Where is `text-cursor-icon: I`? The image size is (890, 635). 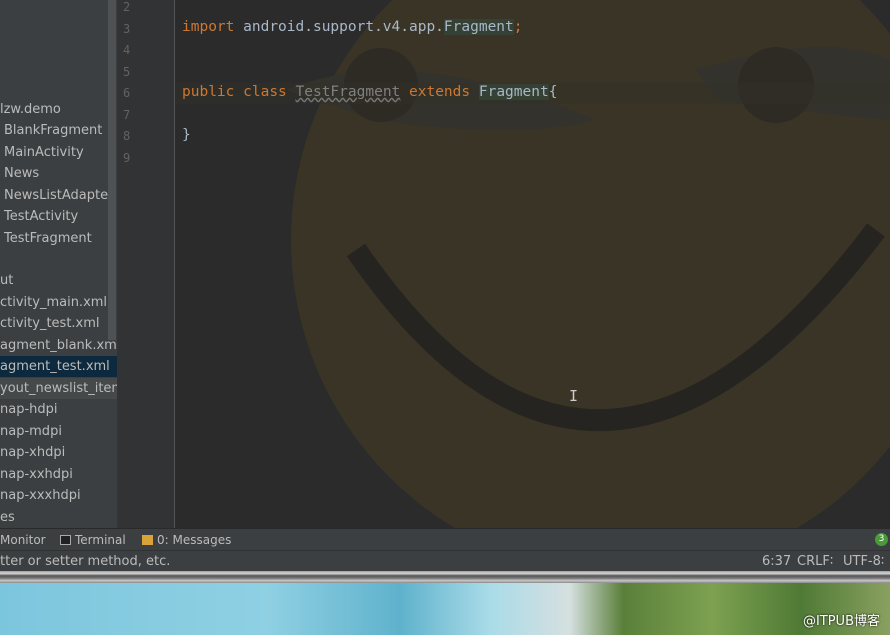 text-cursor-icon: I is located at coordinates (574, 396).